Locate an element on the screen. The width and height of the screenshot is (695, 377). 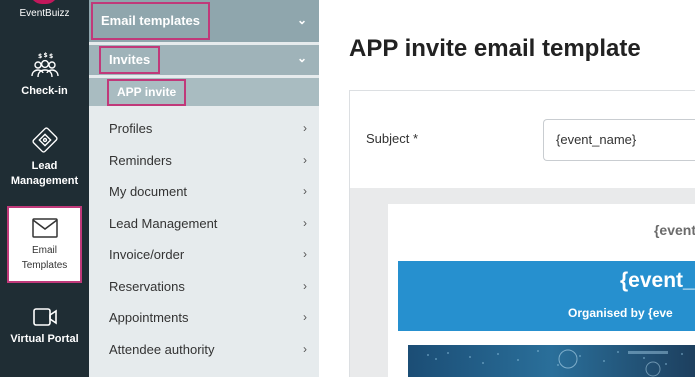
nav-subgroup-label: Invites is located at coordinates (130, 60).